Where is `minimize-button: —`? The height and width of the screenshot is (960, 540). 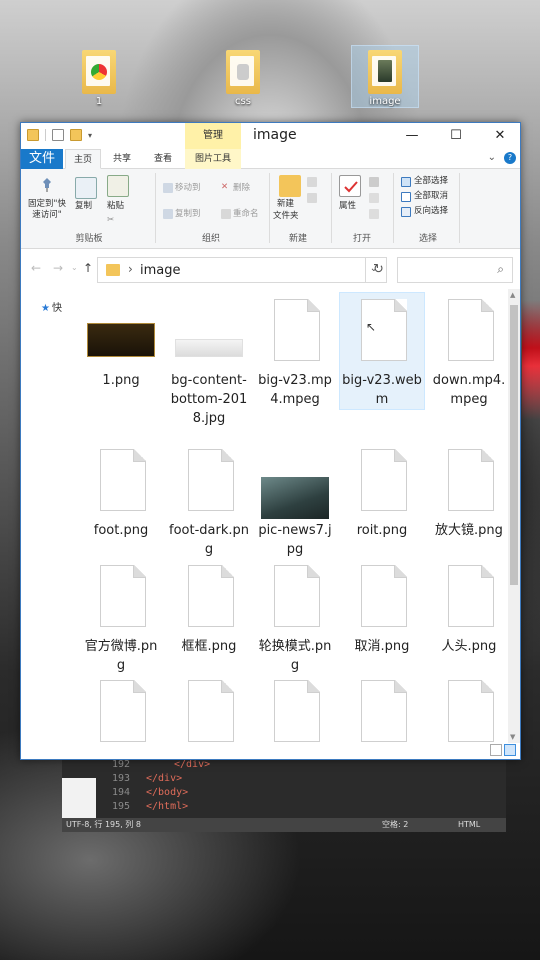
minimize-button: — is located at coordinates (412, 136).